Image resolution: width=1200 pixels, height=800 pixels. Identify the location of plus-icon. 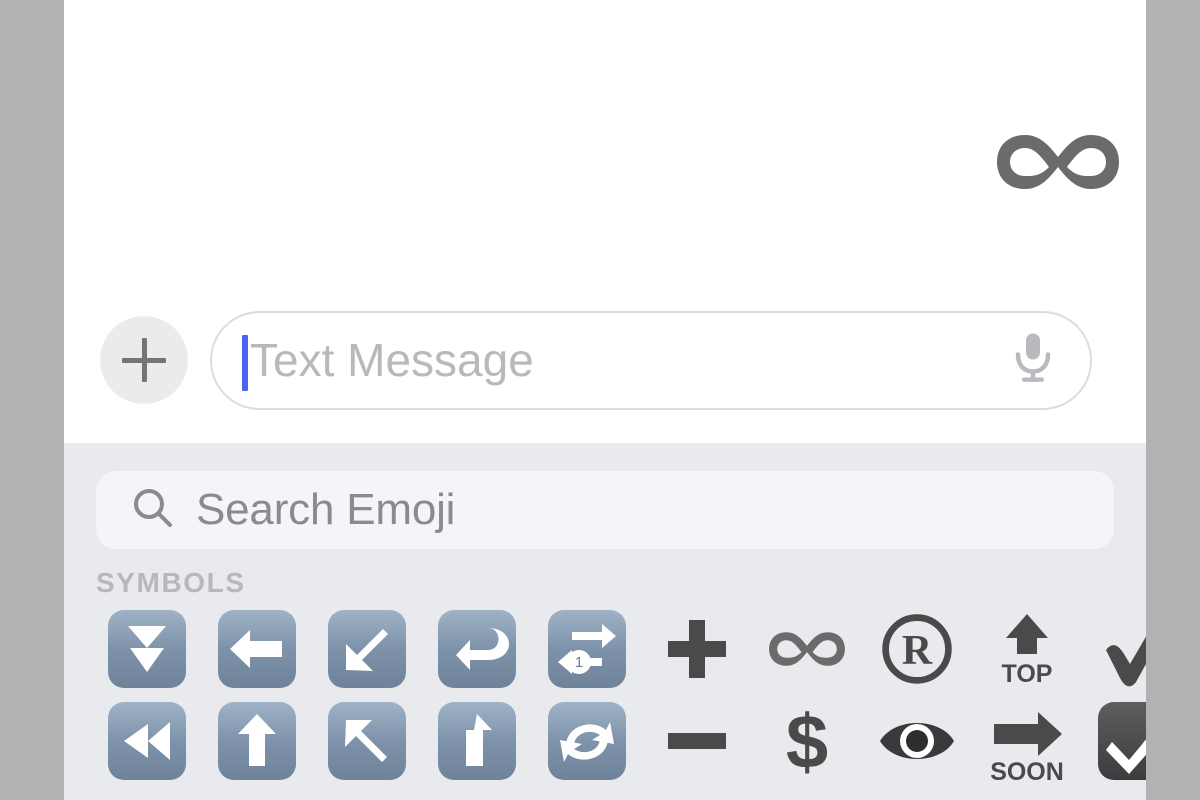
(144, 360).